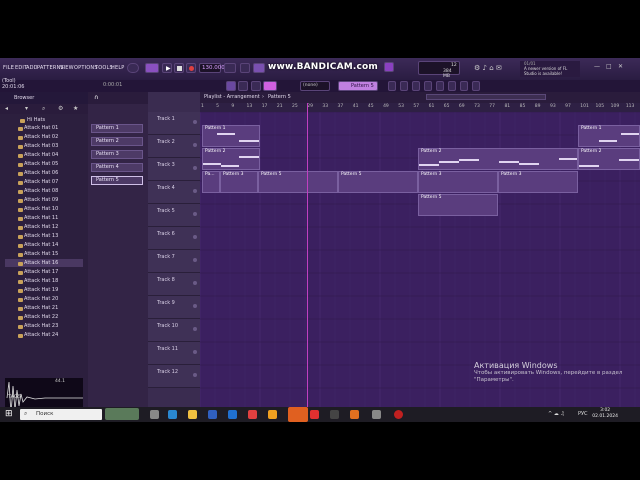 The width and height of the screenshot is (640, 480). Describe the element at coordinates (41, 218) in the screenshot. I see `sample-item: Attack Hat 11` at that location.